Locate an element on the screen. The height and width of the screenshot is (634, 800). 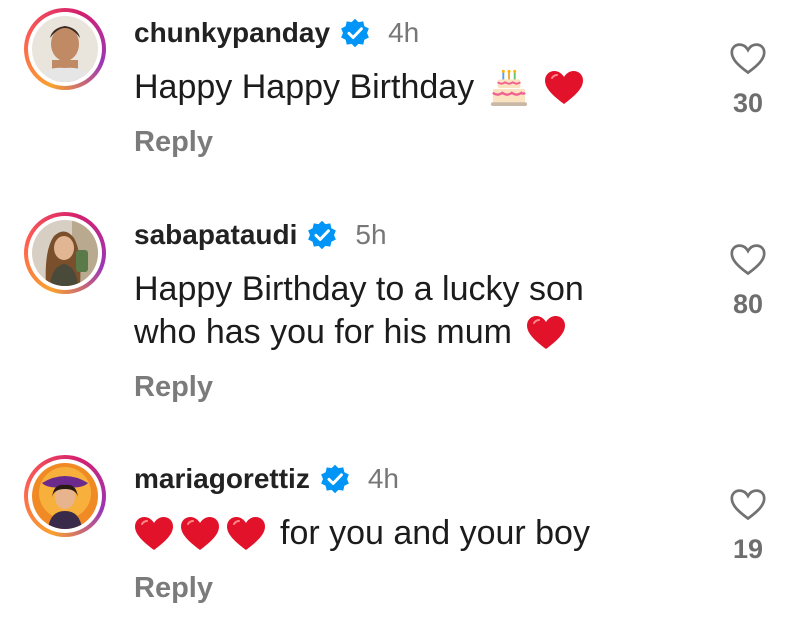
avatar is located at coordinates (65, 496).